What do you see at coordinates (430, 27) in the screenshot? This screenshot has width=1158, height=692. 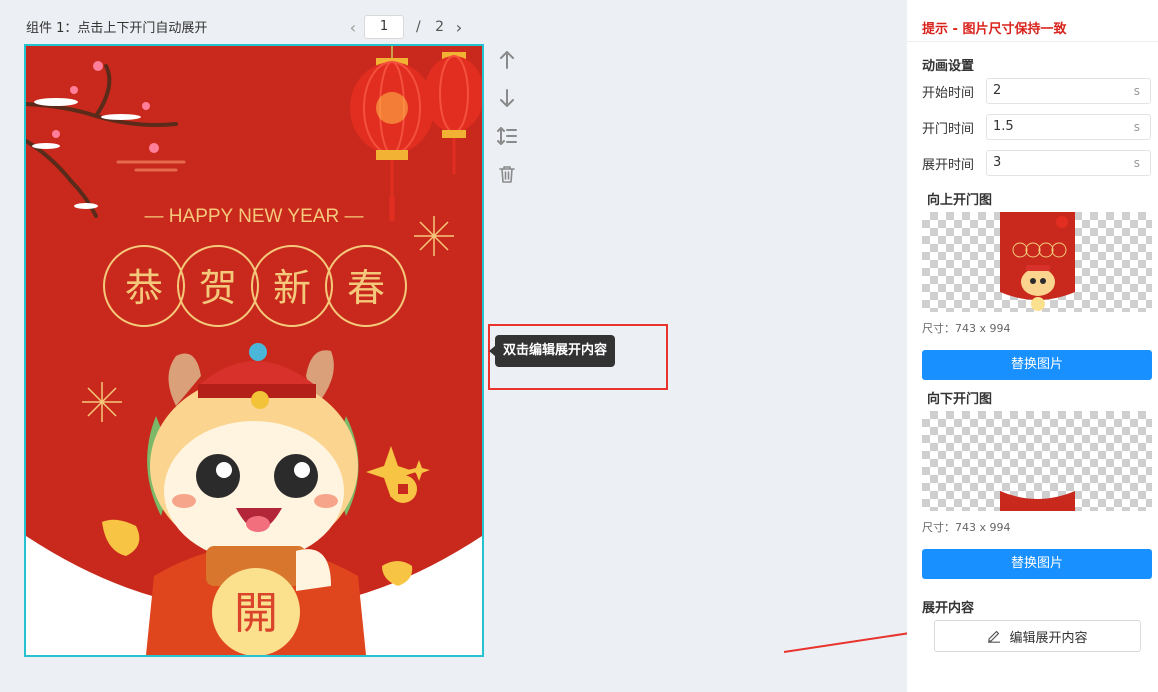 I see `page-total: / 2` at bounding box center [430, 27].